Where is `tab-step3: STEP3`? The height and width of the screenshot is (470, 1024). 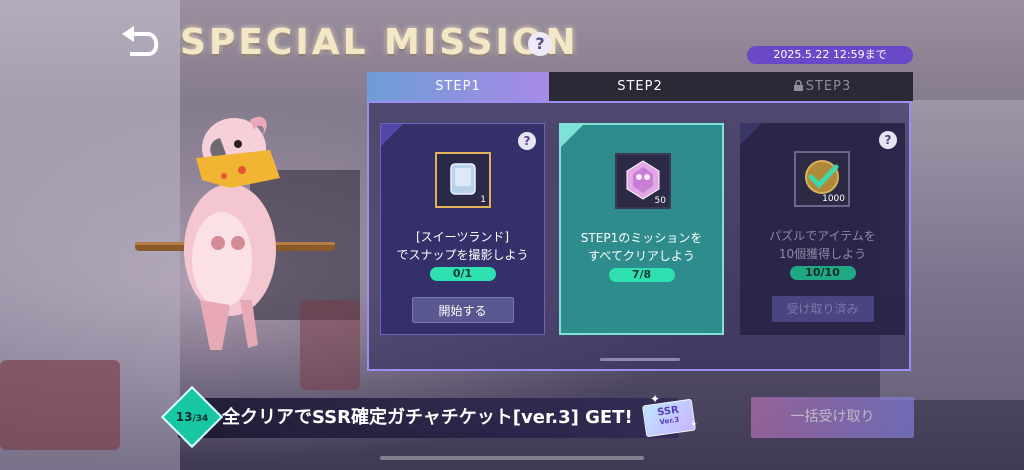
tab-step3: STEP3 is located at coordinates (822, 86).